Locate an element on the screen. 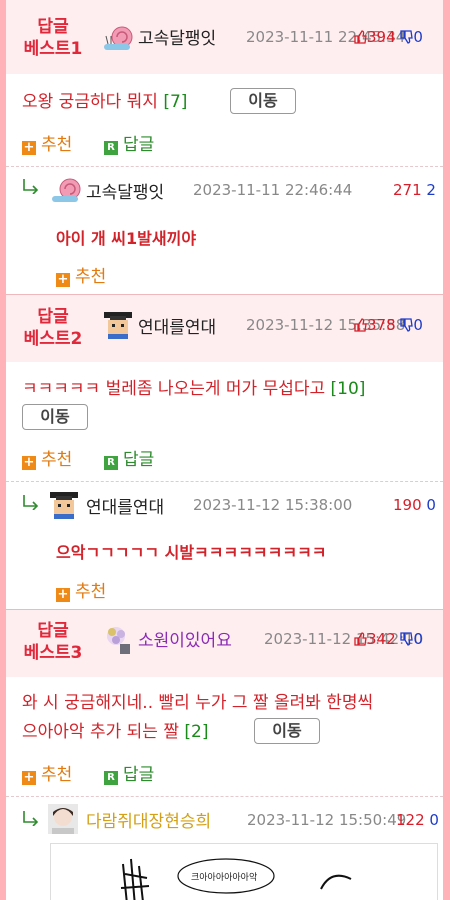 This screenshot has width=450, height=900. photo-avatar-icon is located at coordinates (63, 819).